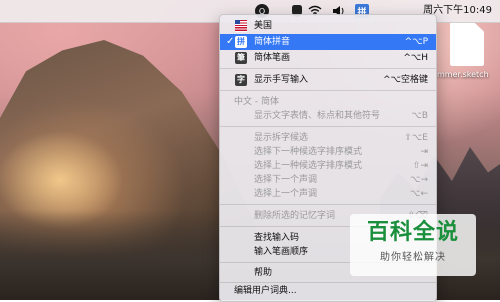 Image resolution: width=500 pixels, height=302 pixels. I want to click on handwriting-icon: 字, so click(241, 80).